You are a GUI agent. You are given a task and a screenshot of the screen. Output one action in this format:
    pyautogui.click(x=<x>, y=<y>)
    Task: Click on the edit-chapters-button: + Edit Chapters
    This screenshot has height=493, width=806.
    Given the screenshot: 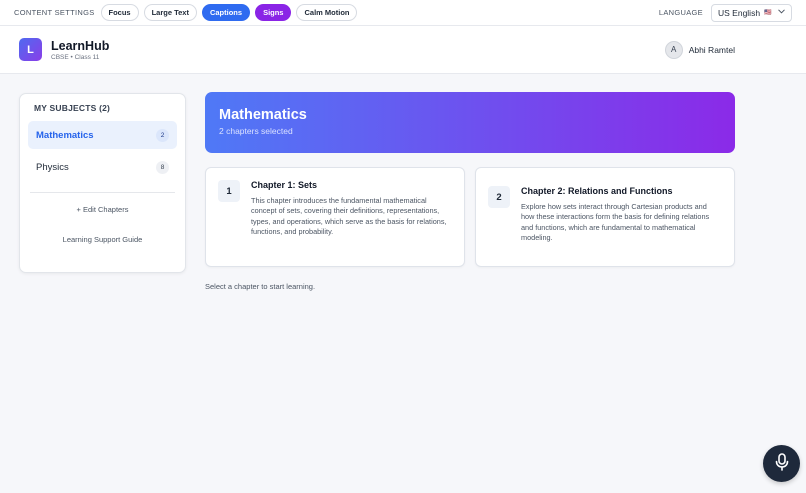 What is the action you would take?
    pyautogui.click(x=102, y=210)
    